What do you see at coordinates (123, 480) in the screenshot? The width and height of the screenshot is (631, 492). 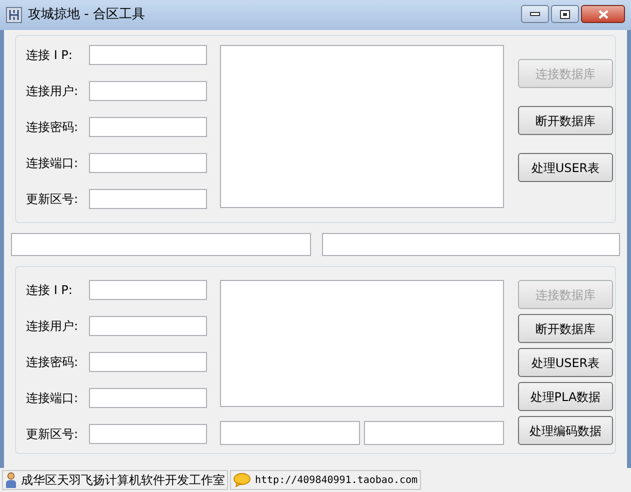 I see `status-text: 成华区天羽飞扬计算机软件开发工作室` at bounding box center [123, 480].